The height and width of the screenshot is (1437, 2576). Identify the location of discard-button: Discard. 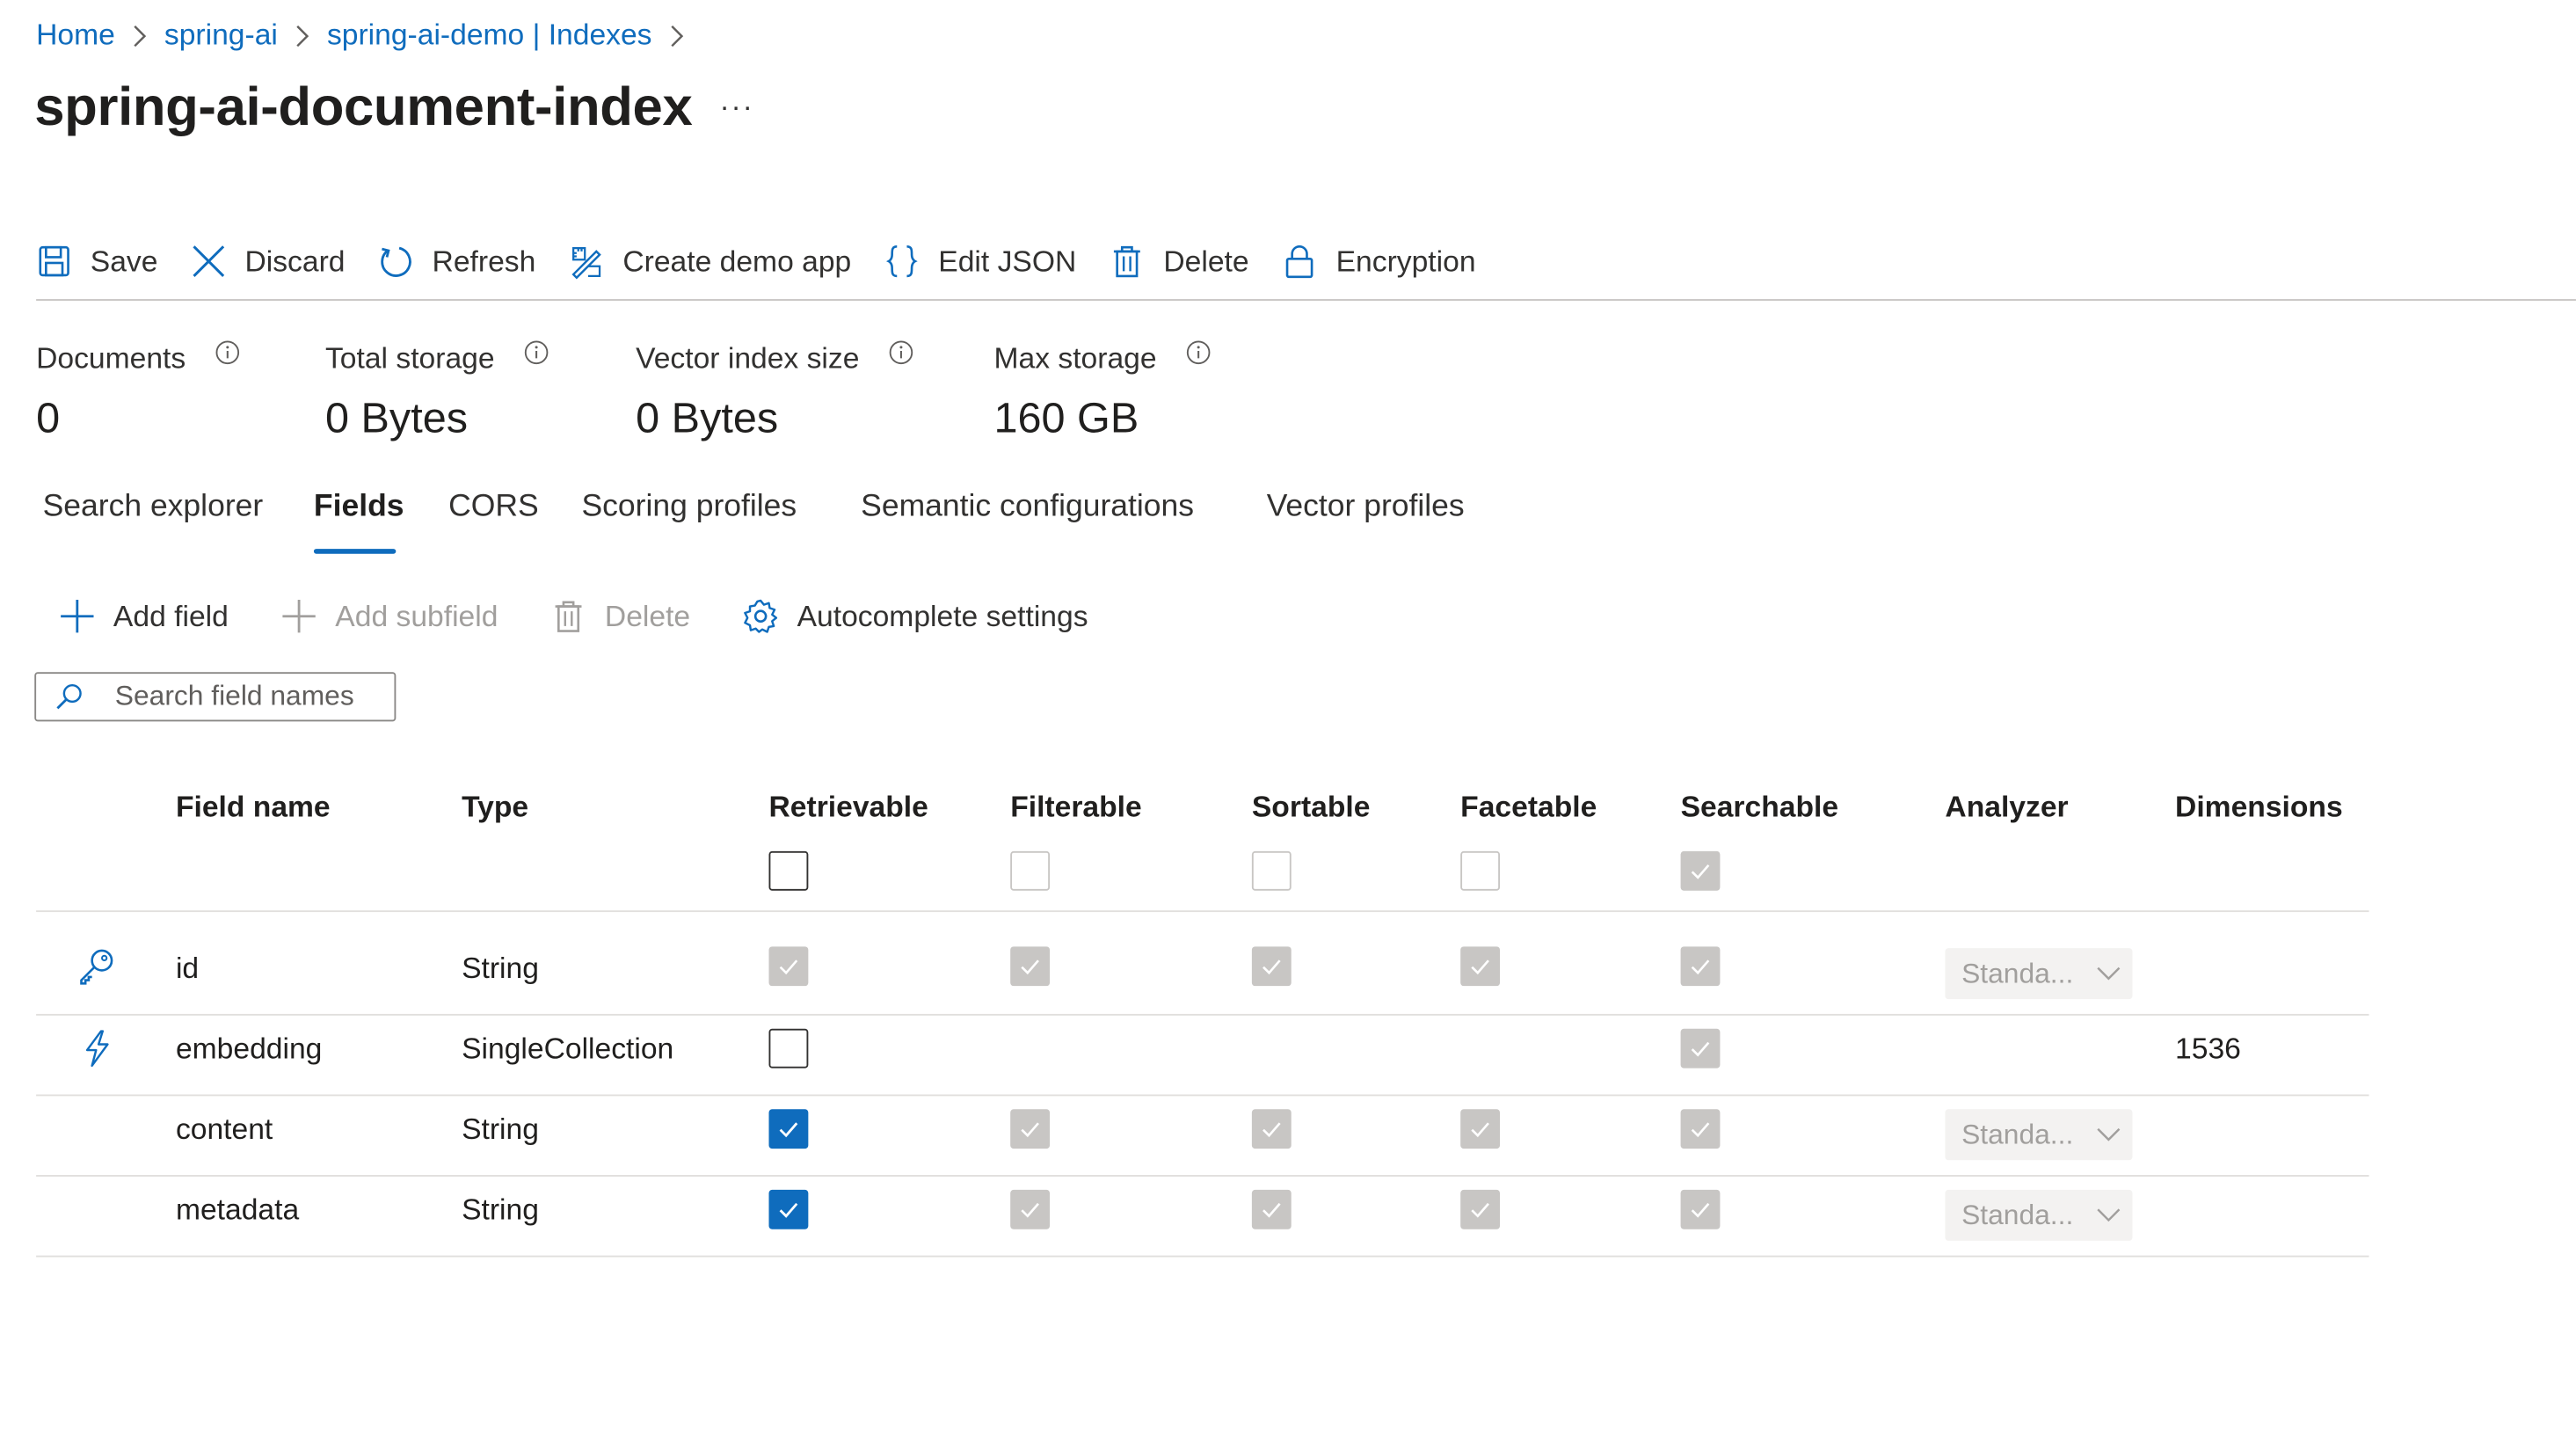
(268, 262).